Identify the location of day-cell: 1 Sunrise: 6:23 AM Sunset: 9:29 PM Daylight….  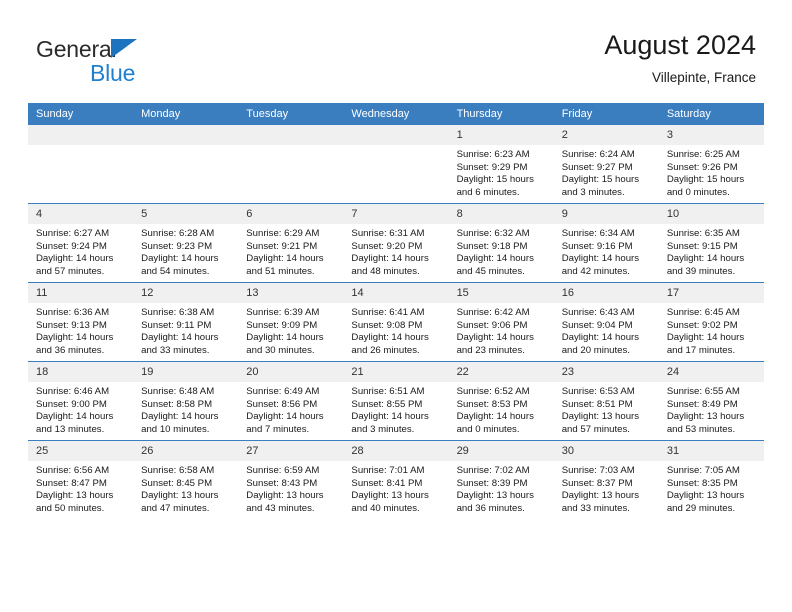
(501, 164).